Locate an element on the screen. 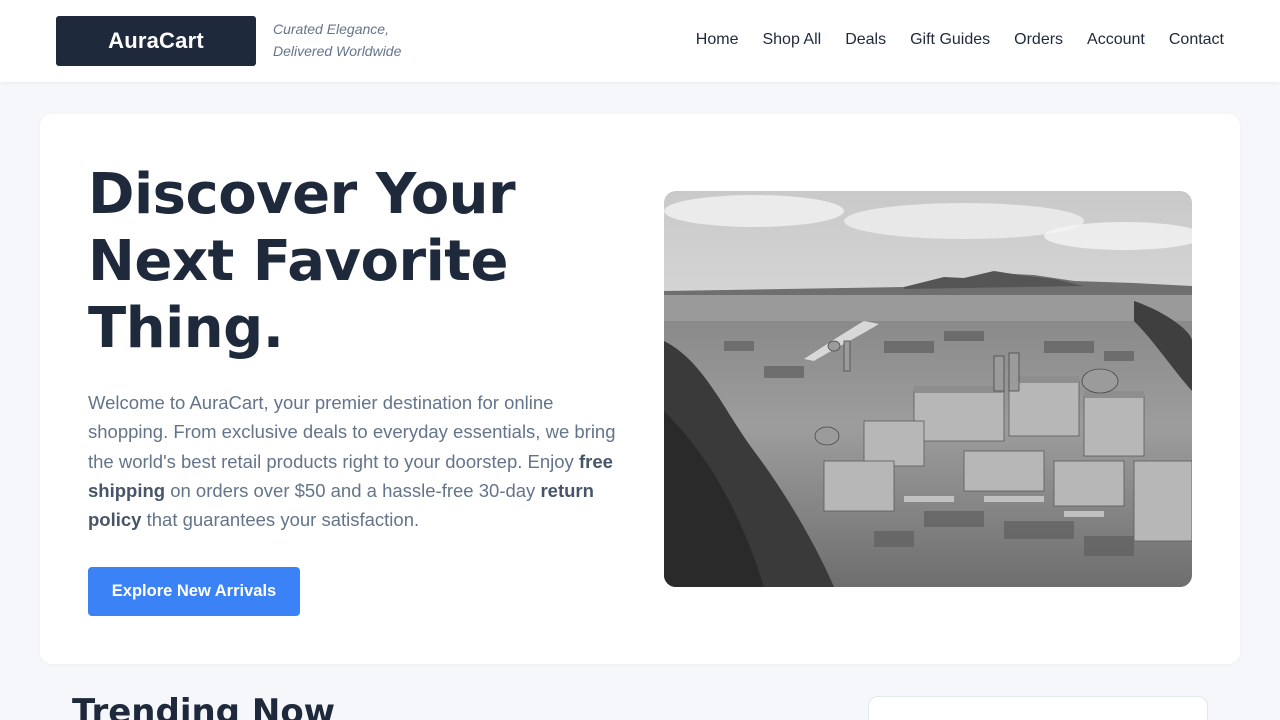  explore-new-arrivals-button: Explore New Arrivals is located at coordinates (194, 591).